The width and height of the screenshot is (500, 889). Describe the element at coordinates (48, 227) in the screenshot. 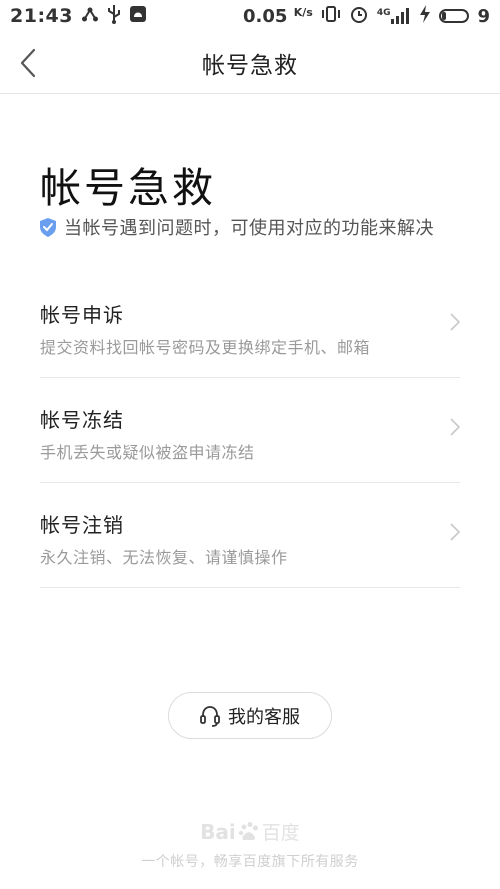

I see `shield-icon` at that location.